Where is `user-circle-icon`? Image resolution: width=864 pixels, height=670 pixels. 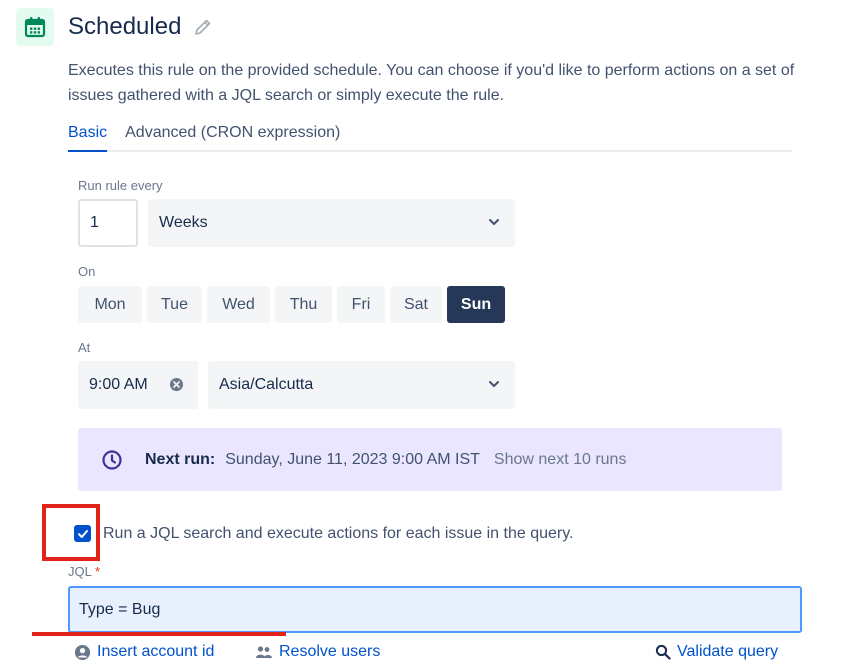 user-circle-icon is located at coordinates (82, 652).